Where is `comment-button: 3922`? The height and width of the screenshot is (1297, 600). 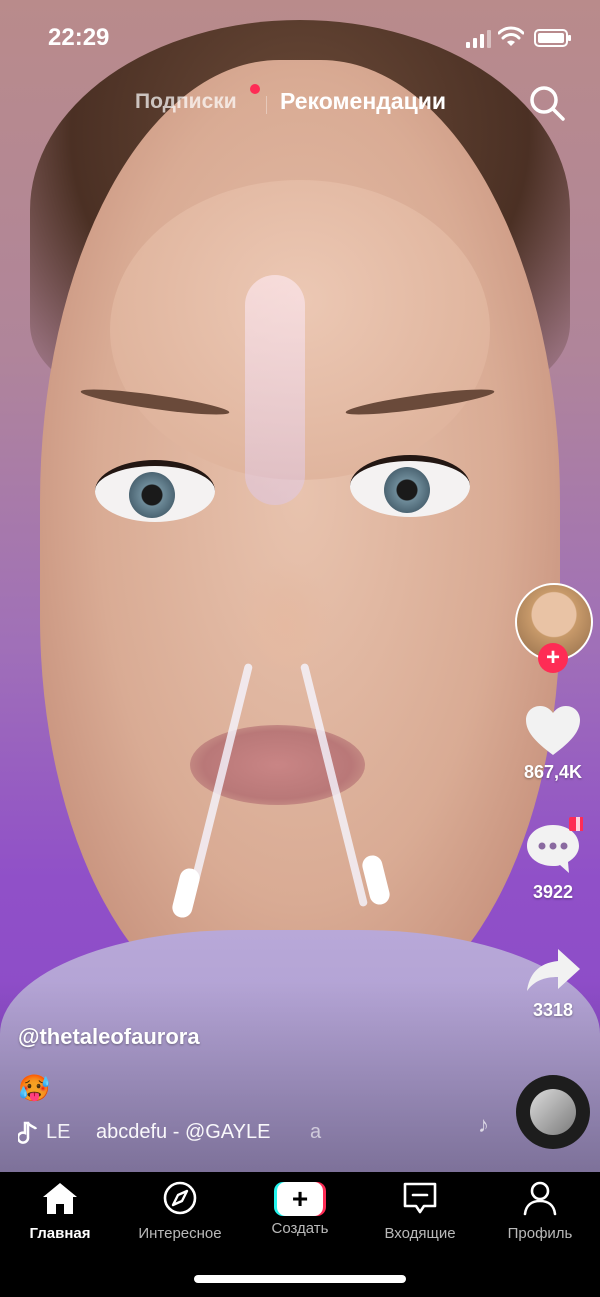 comment-button: 3922 is located at coordinates (553, 859).